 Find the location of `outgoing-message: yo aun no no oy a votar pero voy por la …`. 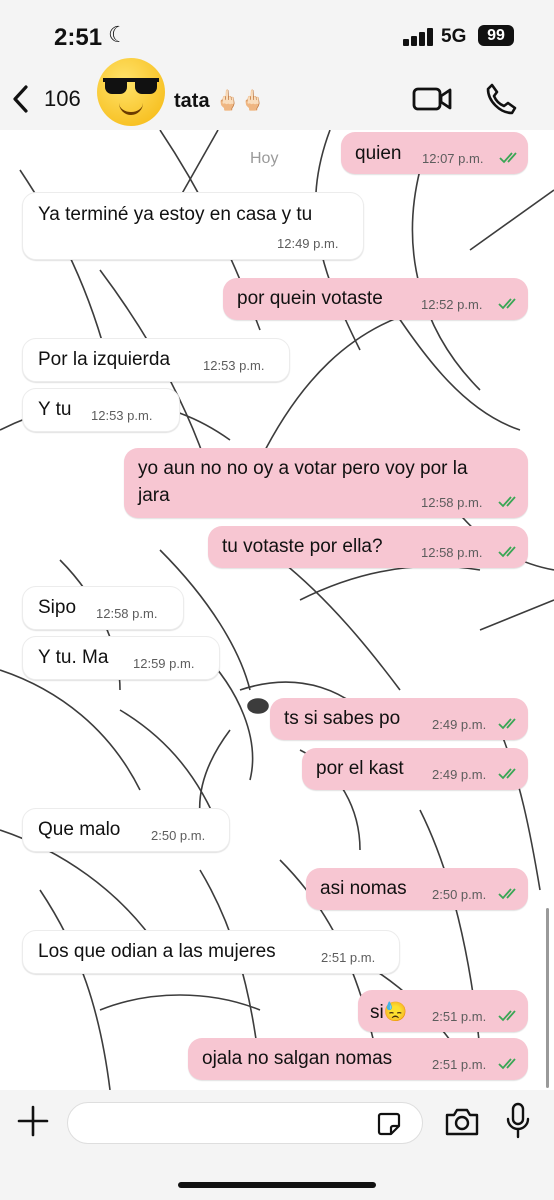

outgoing-message: yo aun no no oy a votar pero voy por la … is located at coordinates (326, 483).